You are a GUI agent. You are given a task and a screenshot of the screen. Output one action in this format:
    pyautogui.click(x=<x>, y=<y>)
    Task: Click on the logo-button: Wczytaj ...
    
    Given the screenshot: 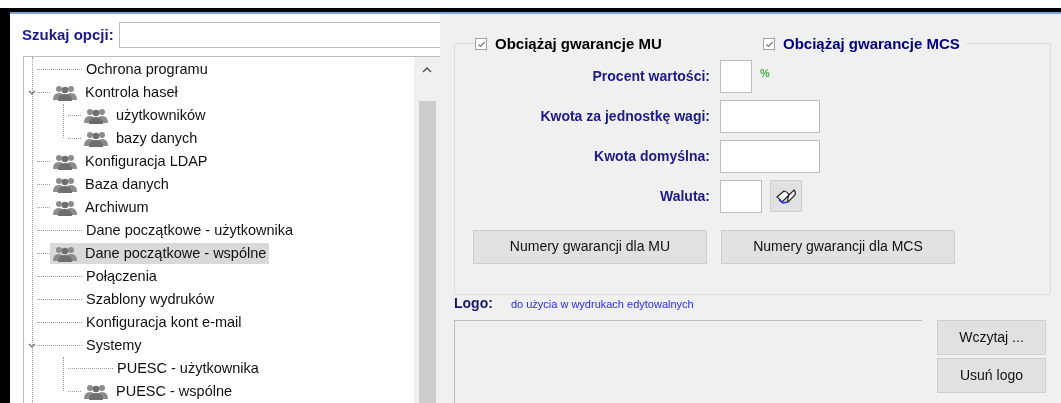 What is the action you would take?
    pyautogui.click(x=991, y=337)
    